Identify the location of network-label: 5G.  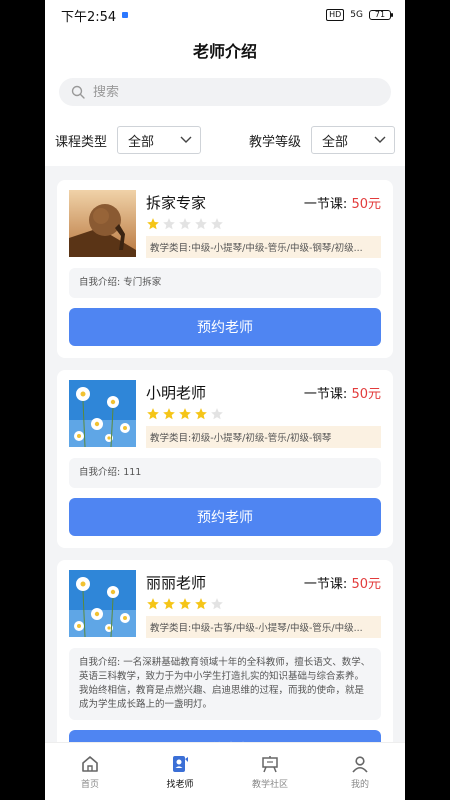
(356, 15).